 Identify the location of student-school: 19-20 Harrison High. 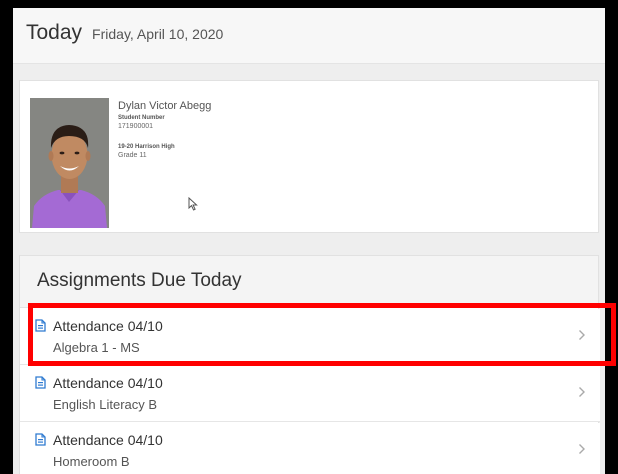
(146, 147).